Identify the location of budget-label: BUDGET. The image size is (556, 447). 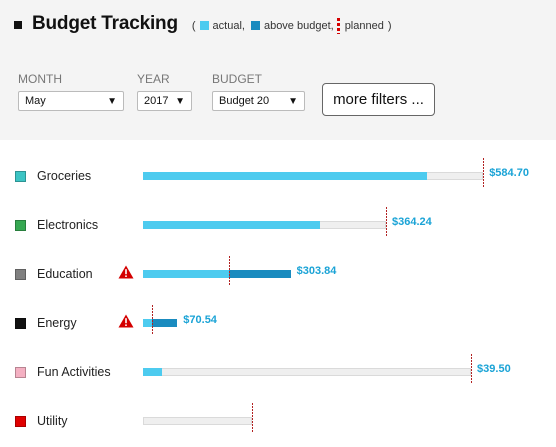
(237, 79).